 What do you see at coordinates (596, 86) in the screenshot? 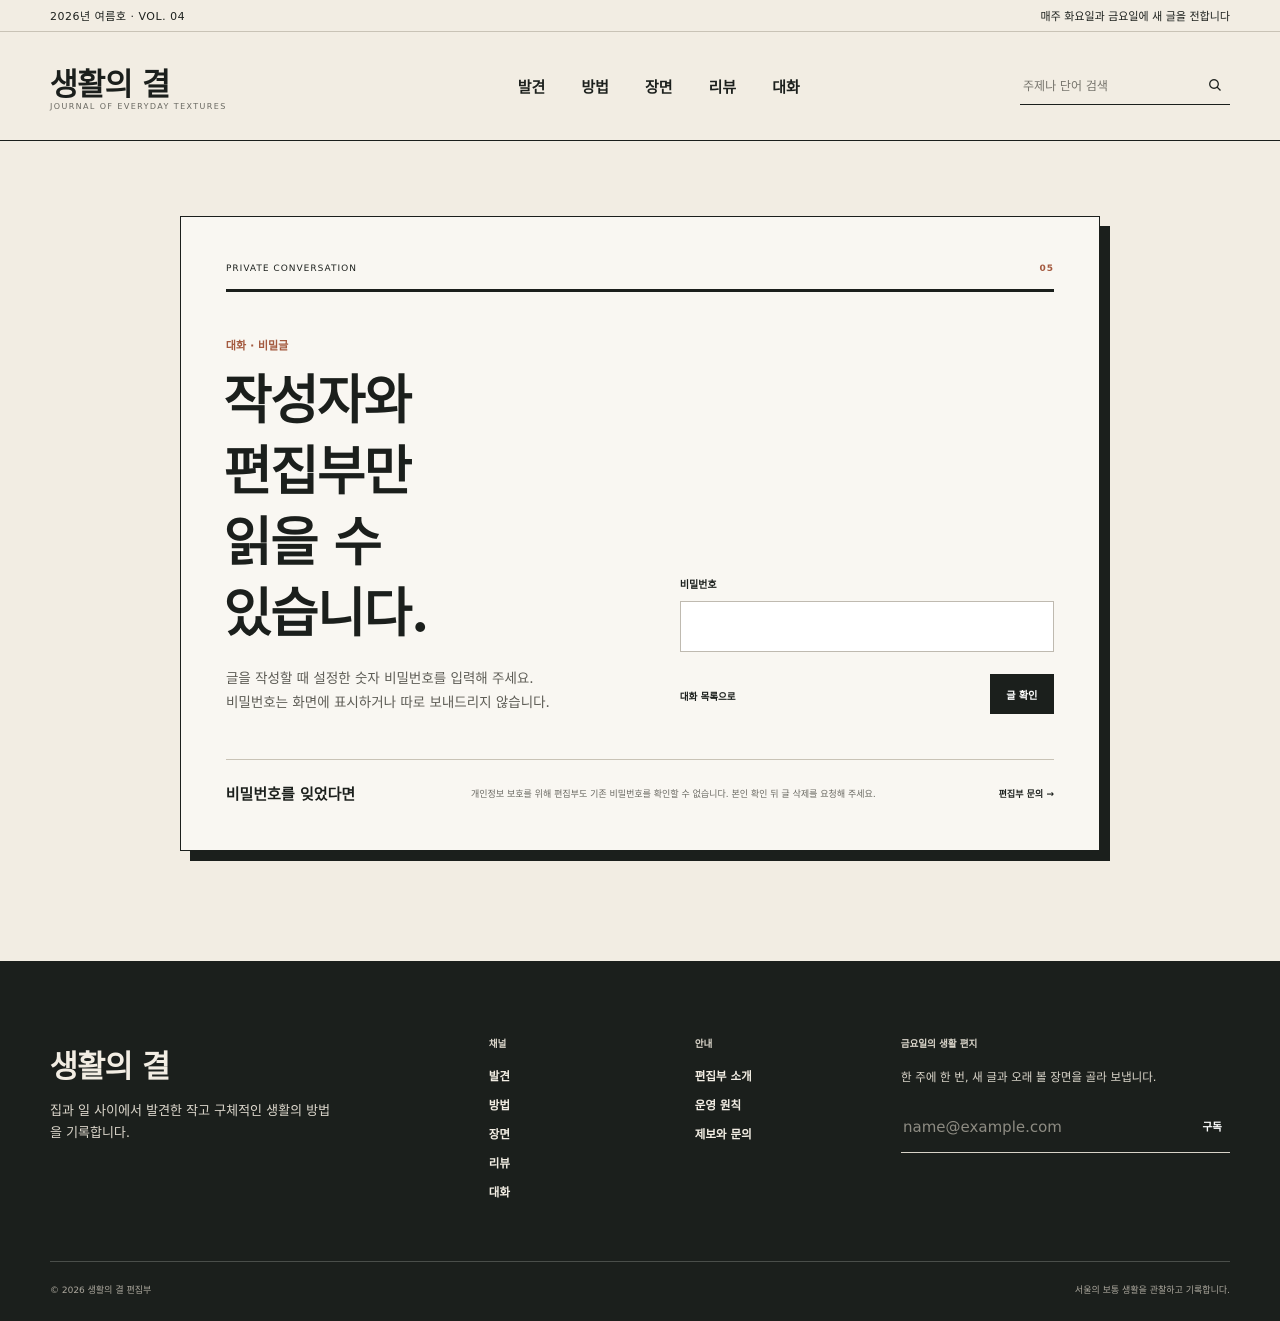
I see `nav-item-method: 방법` at bounding box center [596, 86].